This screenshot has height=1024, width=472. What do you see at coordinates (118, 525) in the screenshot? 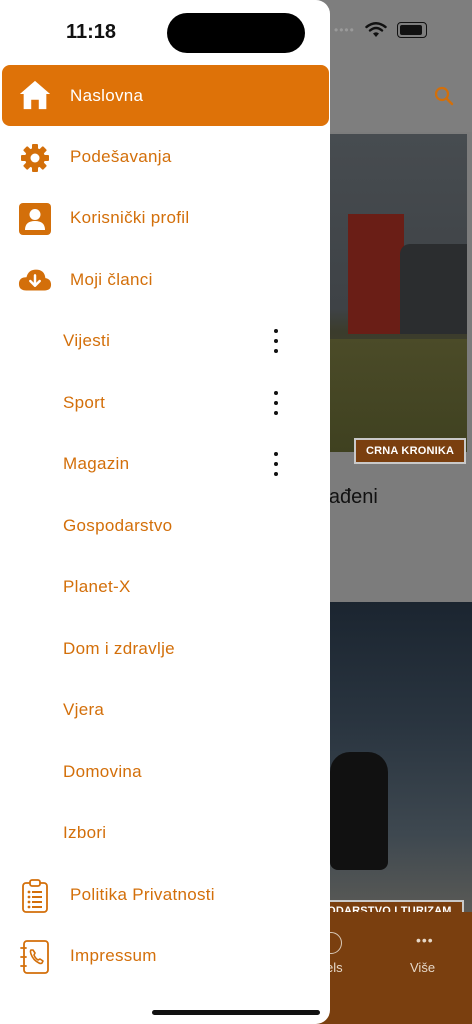
I see `category-label: Gospodarstvo` at bounding box center [118, 525].